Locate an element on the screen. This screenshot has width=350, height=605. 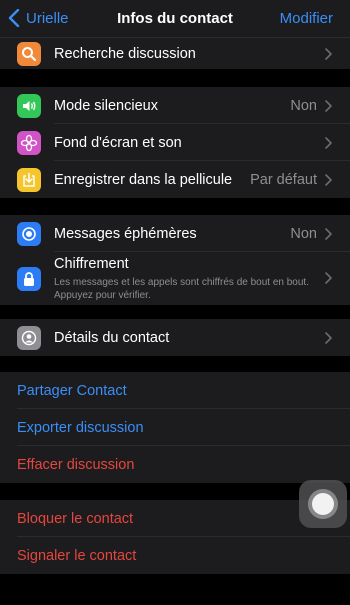
share-contact-row: Partager Contact is located at coordinates (175, 390).